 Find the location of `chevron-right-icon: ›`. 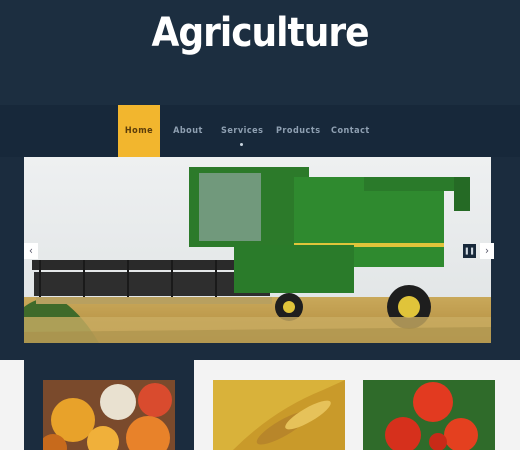

chevron-right-icon: › is located at coordinates (487, 250).